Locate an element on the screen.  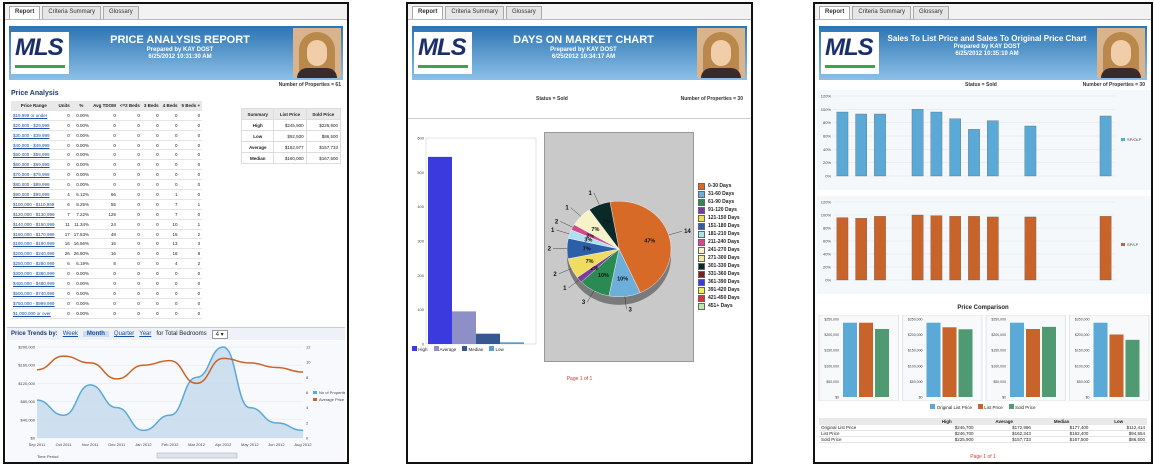
price-range-link: $60,000 - $69,999 is located at coordinates (34, 165).